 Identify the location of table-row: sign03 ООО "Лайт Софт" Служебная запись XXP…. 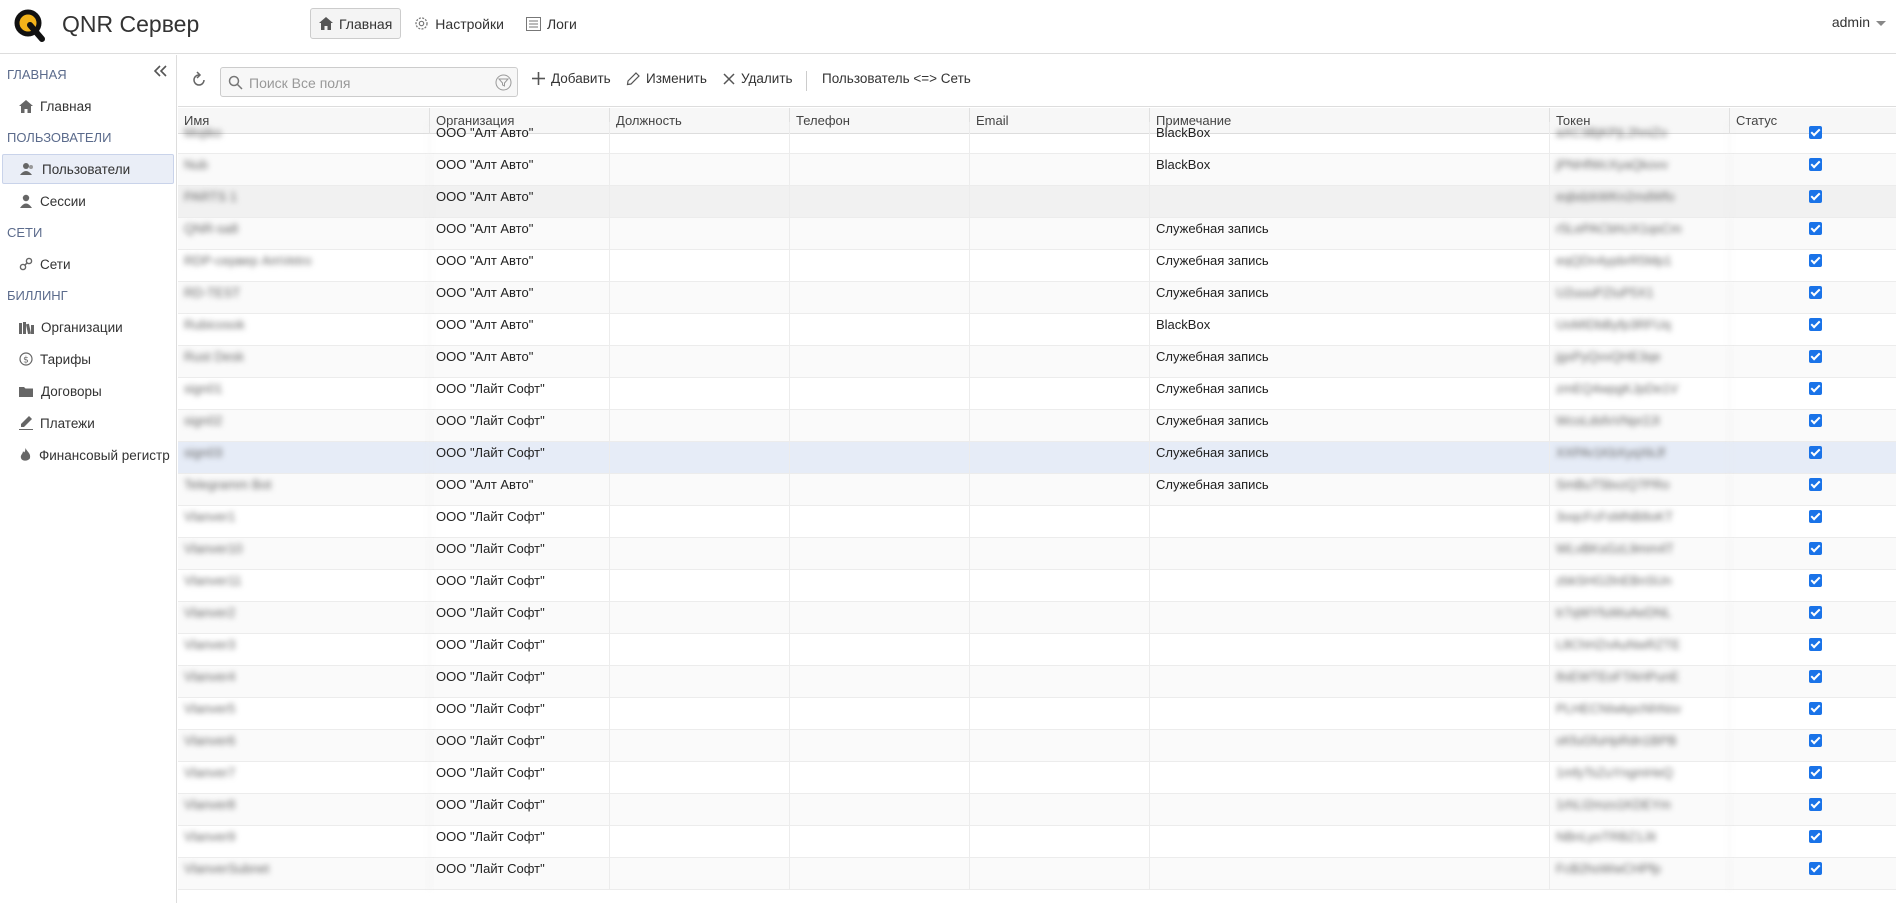
(1037, 458).